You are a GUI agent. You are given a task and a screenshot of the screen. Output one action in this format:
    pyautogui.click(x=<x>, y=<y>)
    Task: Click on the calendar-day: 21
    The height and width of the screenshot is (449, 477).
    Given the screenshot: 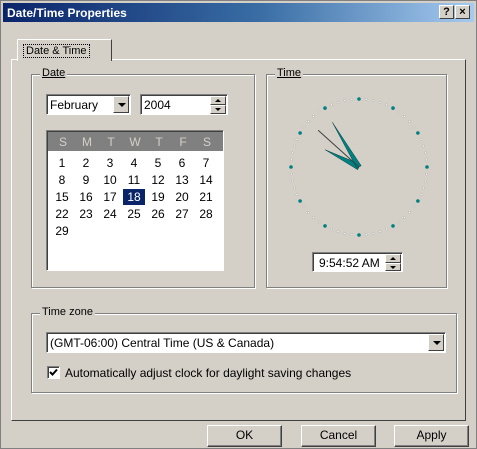 What is the action you would take?
    pyautogui.click(x=206, y=197)
    